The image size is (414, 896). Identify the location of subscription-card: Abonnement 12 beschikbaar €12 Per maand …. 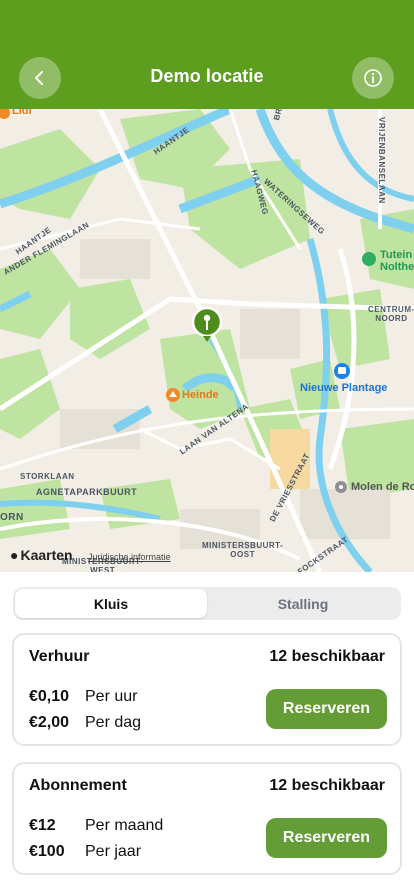
(207, 818).